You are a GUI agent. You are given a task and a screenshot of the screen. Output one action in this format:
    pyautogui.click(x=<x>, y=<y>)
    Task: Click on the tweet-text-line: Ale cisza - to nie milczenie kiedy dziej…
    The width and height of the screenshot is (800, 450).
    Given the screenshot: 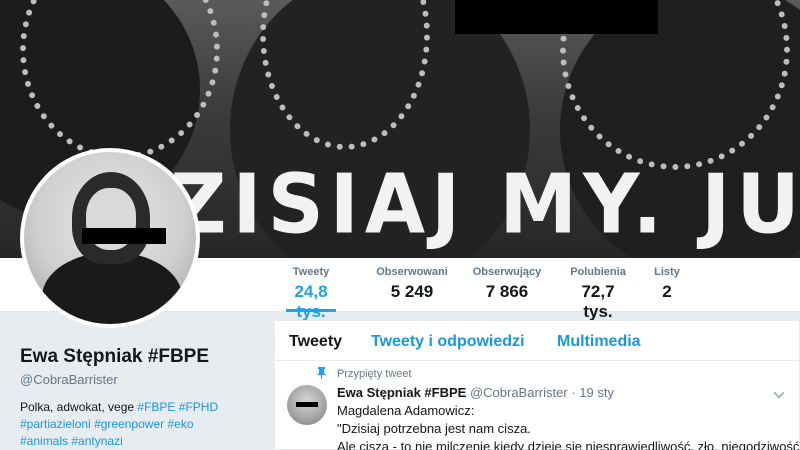 What is the action you would take?
    pyautogui.click(x=568, y=444)
    